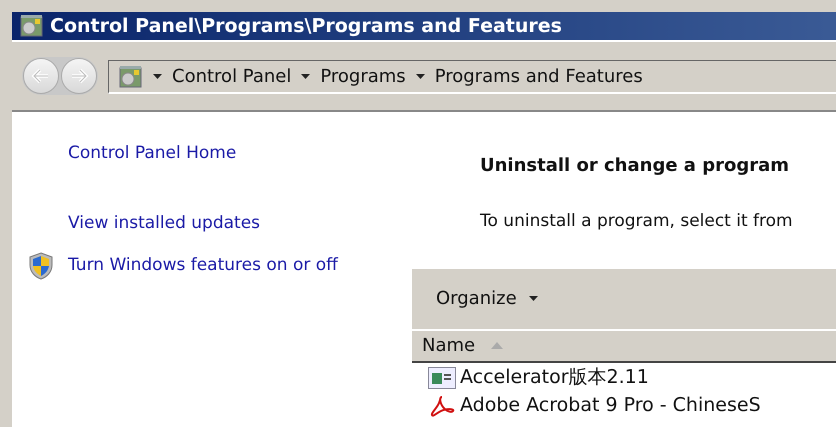 The width and height of the screenshot is (836, 427). Describe the element at coordinates (497, 345) in the screenshot. I see `sort-arrow-icon` at that location.